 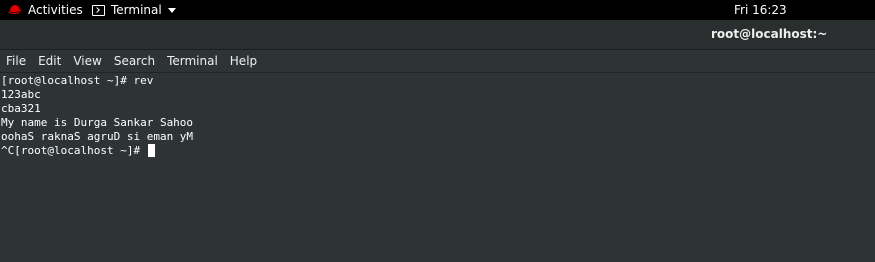 What do you see at coordinates (74, 150) in the screenshot?
I see `terminal-prompt: ^C[root@localhost ~]#` at bounding box center [74, 150].